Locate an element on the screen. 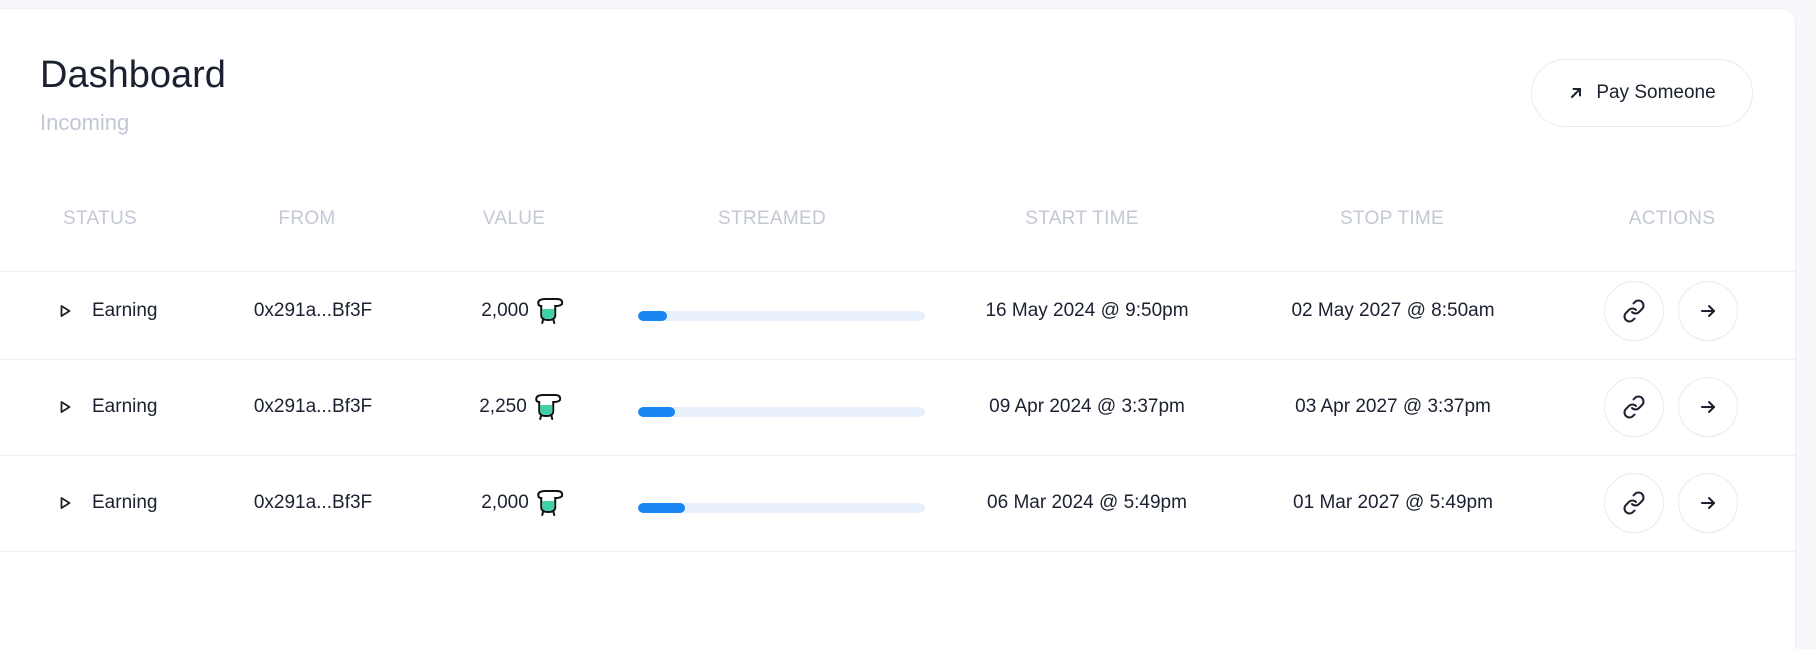  column-header-start-time: START TIME is located at coordinates (1082, 218).